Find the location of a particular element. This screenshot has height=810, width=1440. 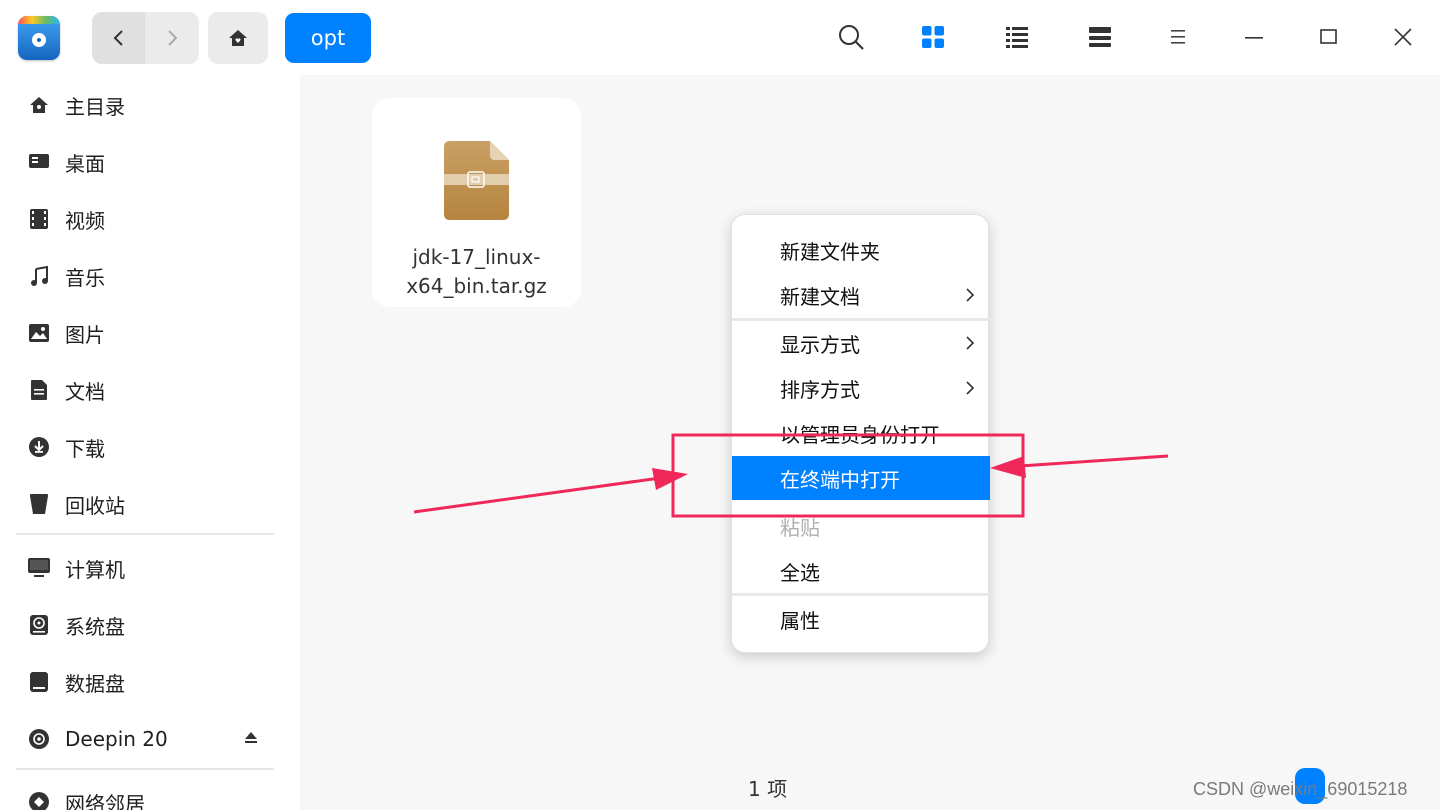

file-item: jdk-17_linux- x64_bin.tar.gz is located at coordinates (476, 202).